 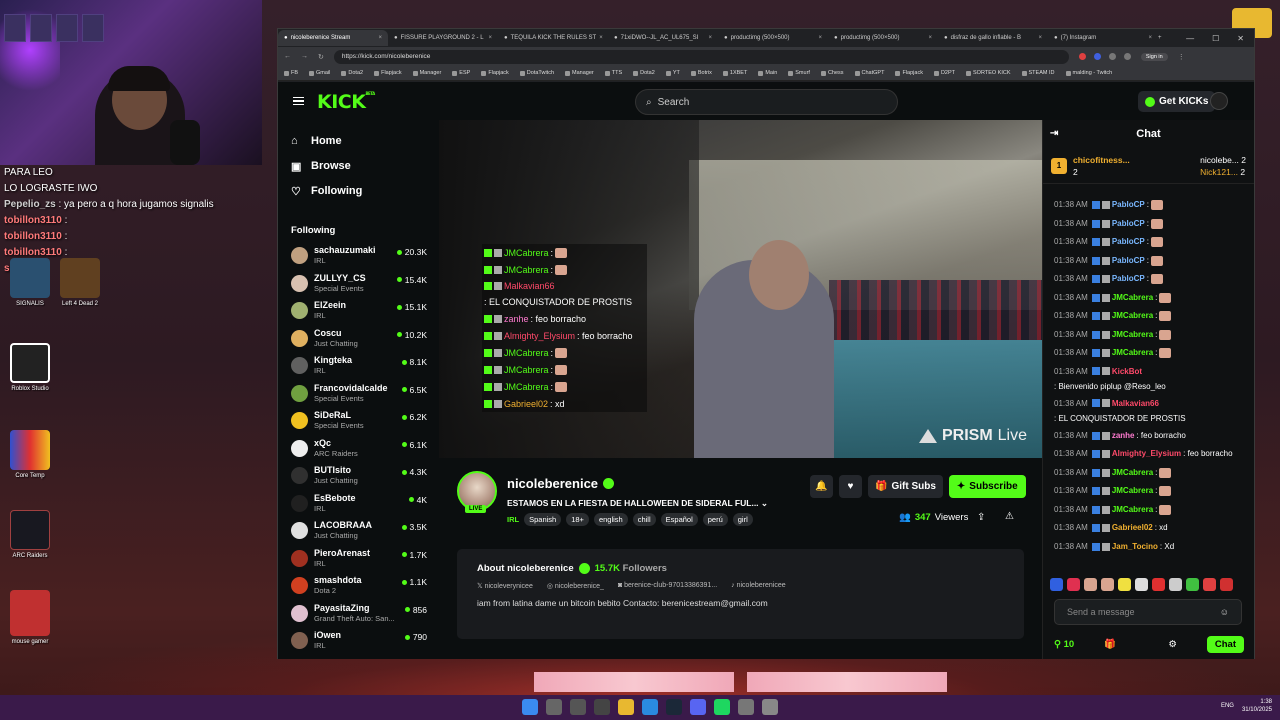 I want to click on social-x-link: 𝕏 nicoleverynicee, so click(x=505, y=586).